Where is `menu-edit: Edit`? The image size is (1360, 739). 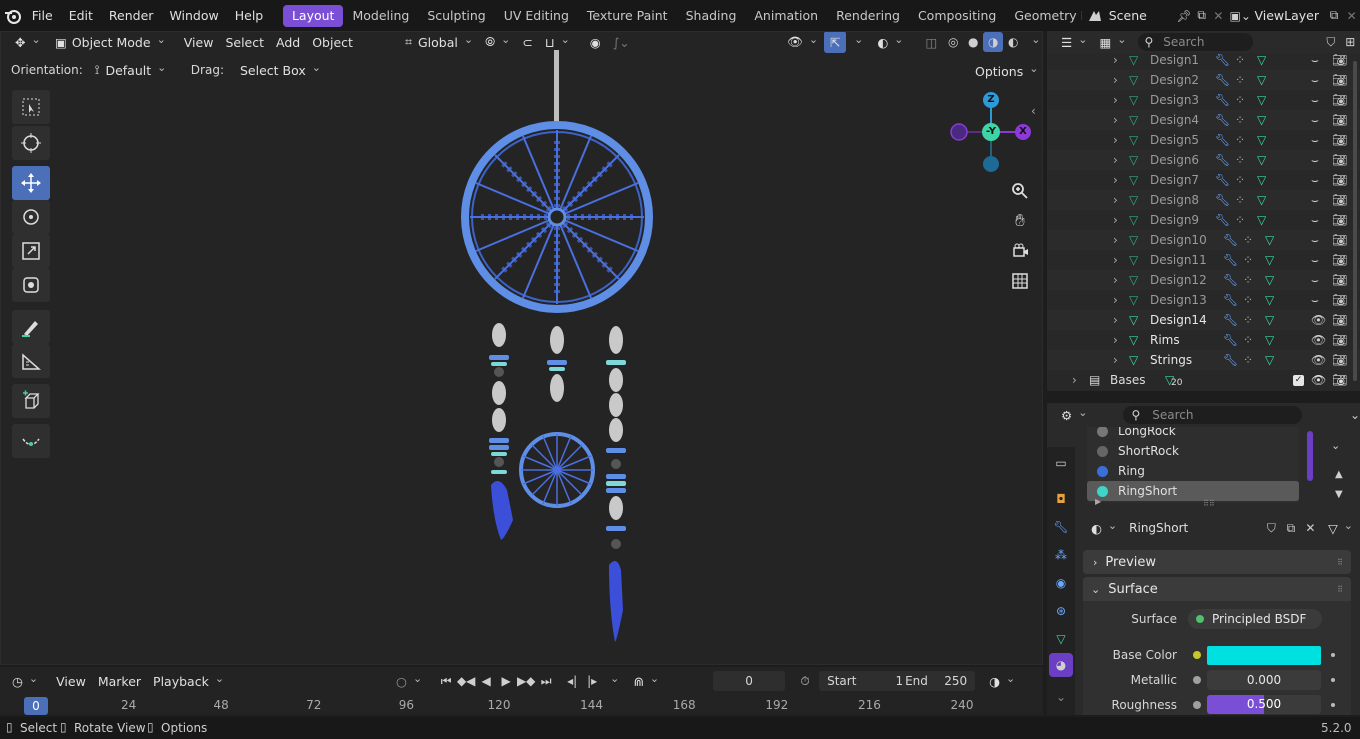 menu-edit: Edit is located at coordinates (81, 16).